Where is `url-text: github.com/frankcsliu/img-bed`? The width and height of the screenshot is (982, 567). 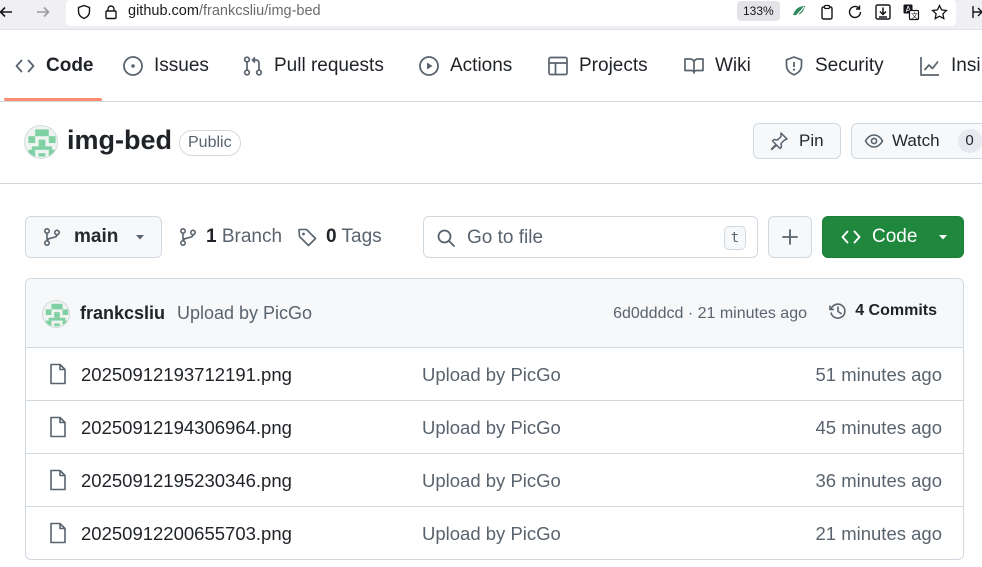
url-text: github.com/frankcsliu/img-bed is located at coordinates (224, 11).